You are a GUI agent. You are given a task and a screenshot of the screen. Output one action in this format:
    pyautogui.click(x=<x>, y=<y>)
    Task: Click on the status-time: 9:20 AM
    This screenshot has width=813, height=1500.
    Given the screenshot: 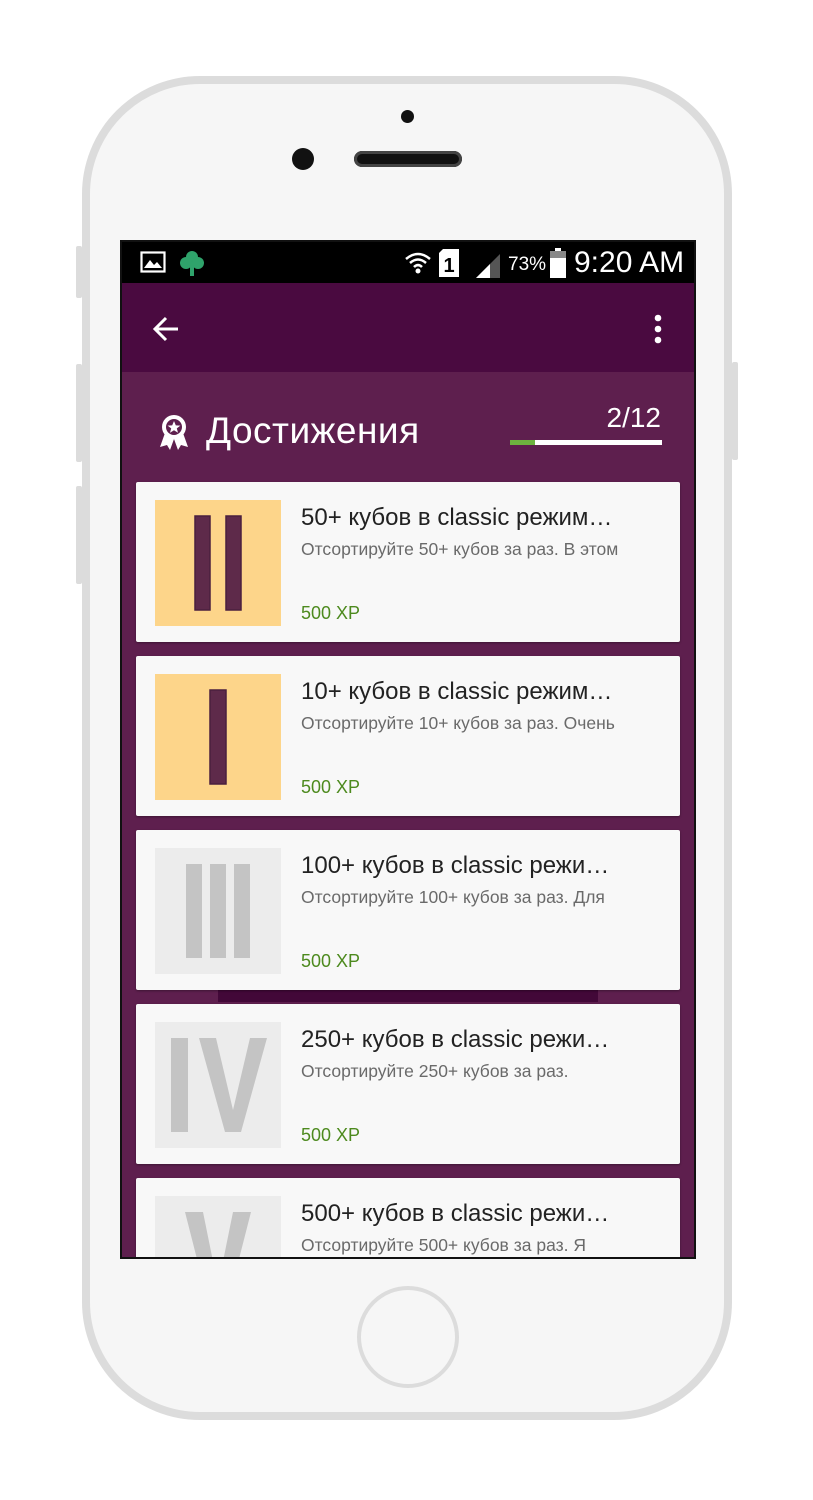 What is the action you would take?
    pyautogui.click(x=629, y=262)
    